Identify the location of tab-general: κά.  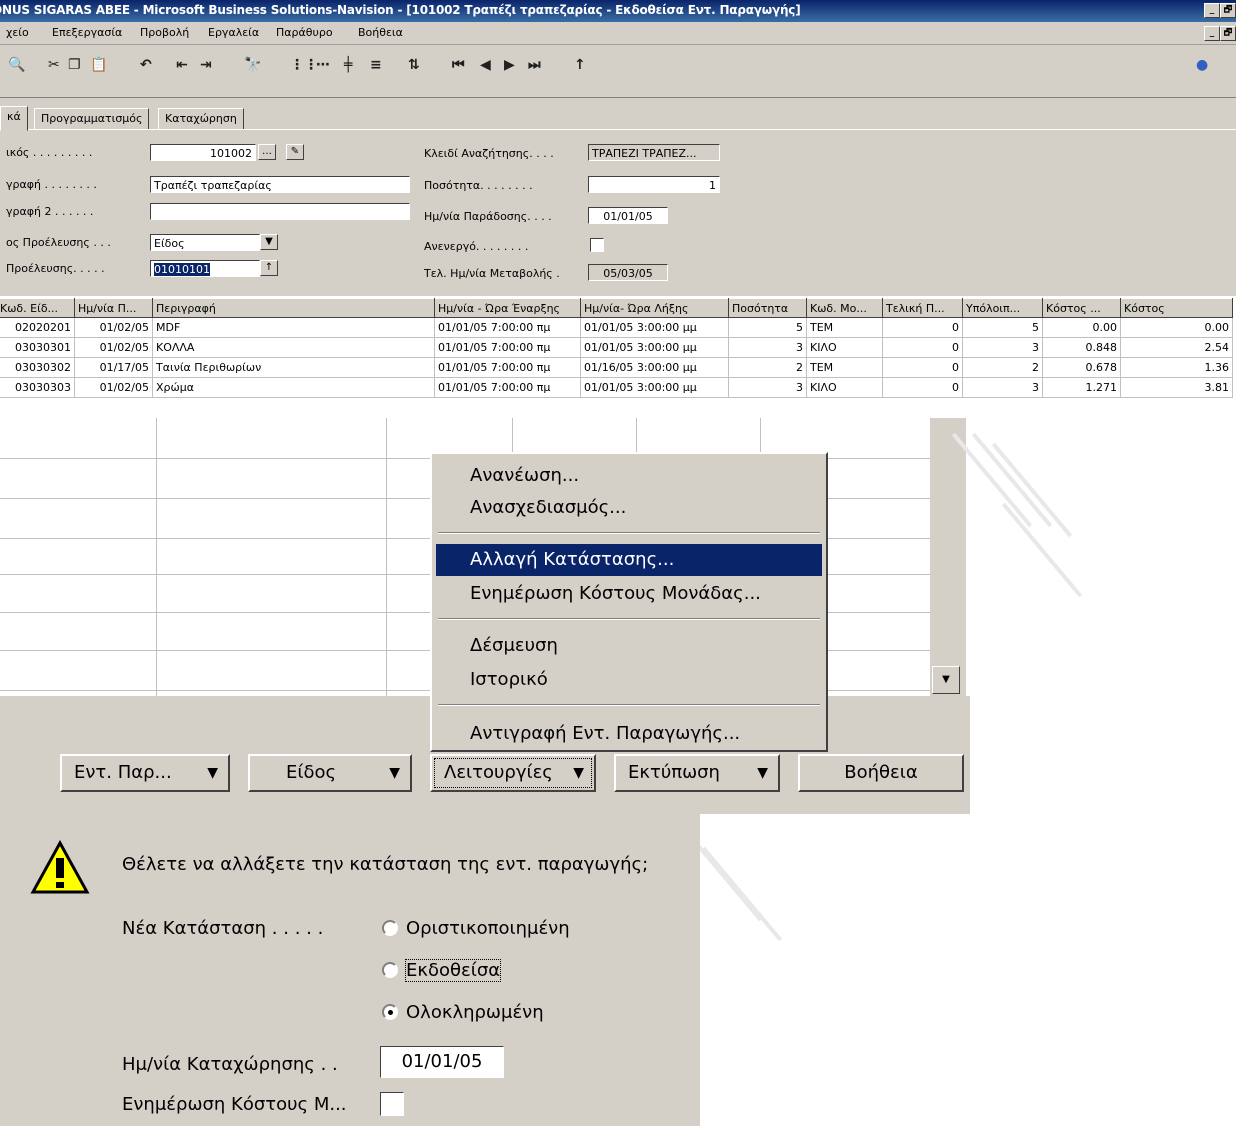
(14, 118).